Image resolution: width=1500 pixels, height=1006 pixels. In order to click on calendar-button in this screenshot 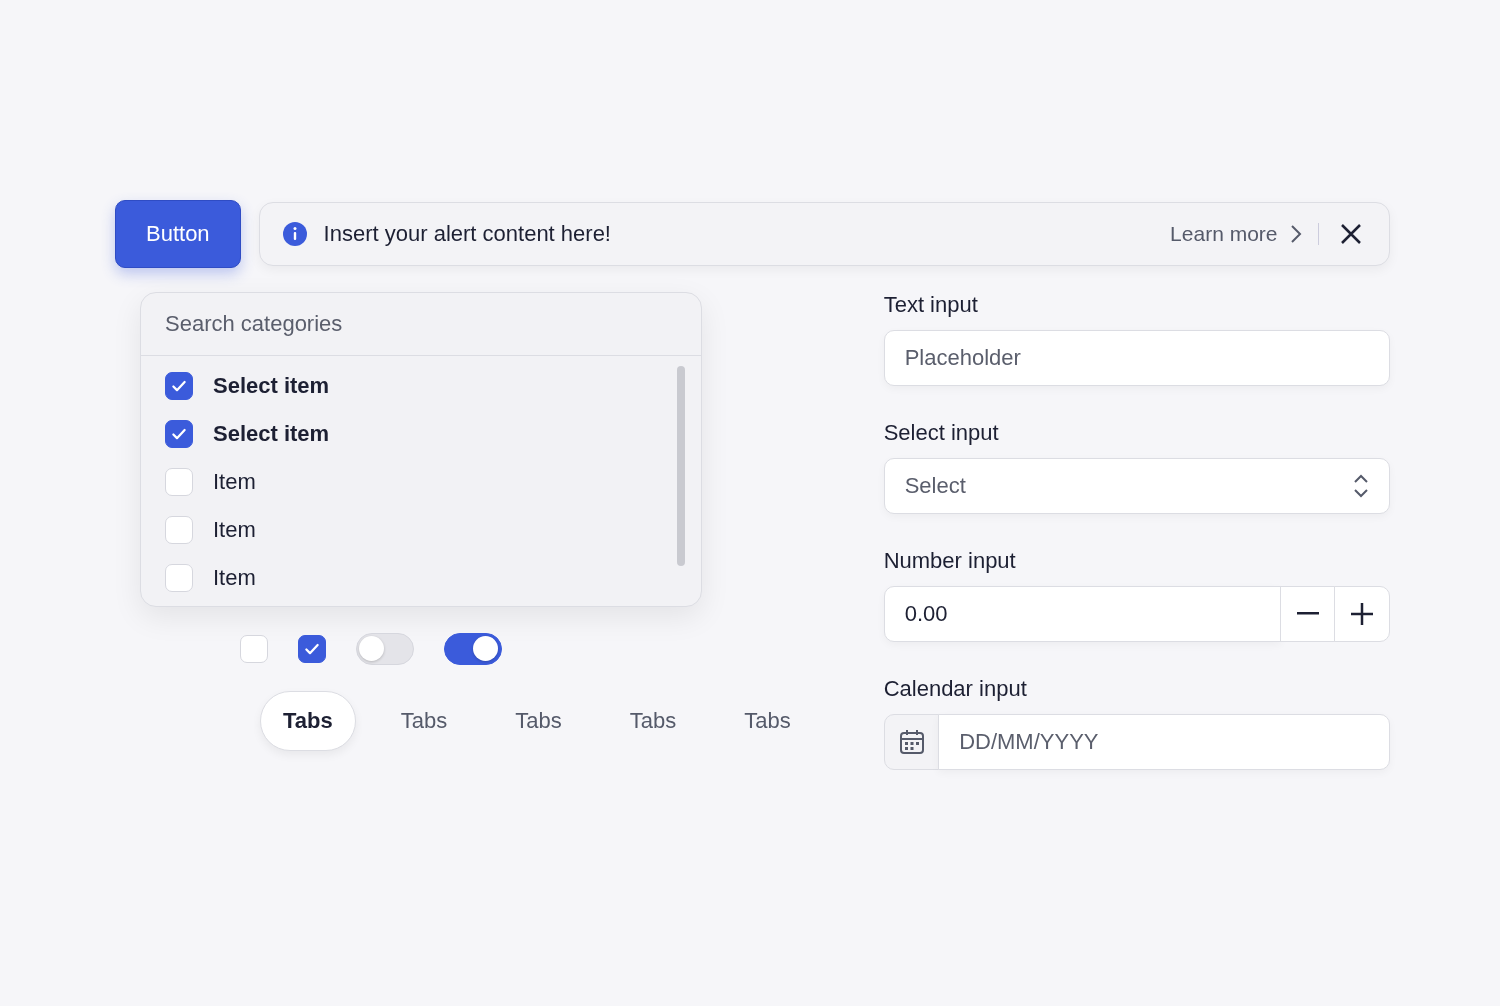, I will do `click(911, 742)`.